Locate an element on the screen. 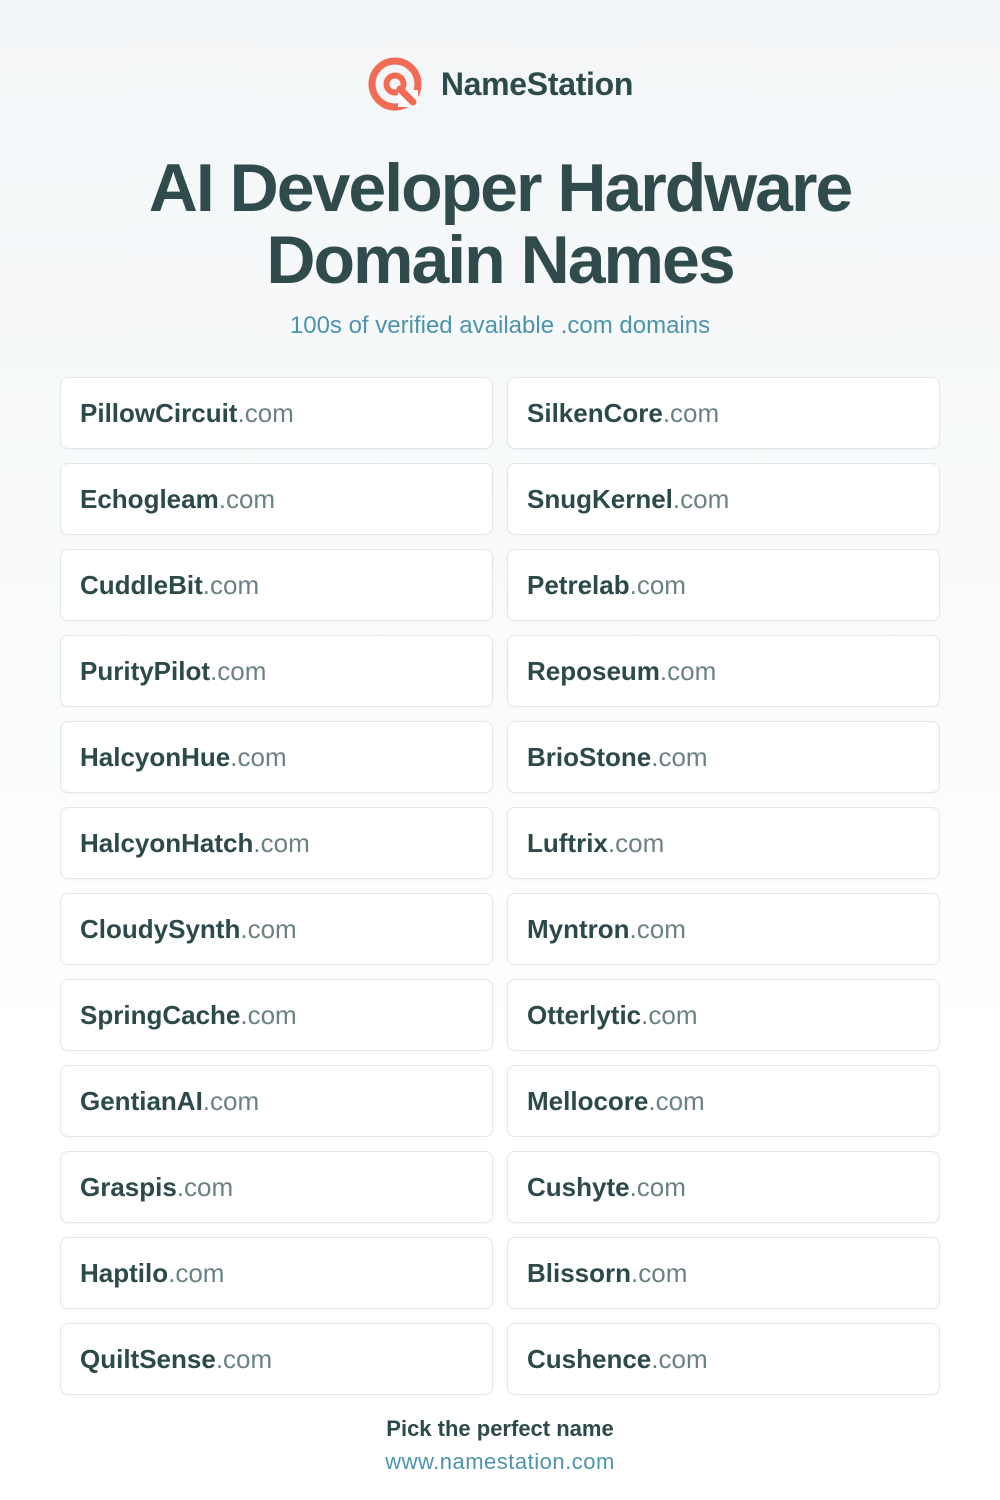 Image resolution: width=1000 pixels, height=1500 pixels. domain-name: PillowCircuit is located at coordinates (159, 412).